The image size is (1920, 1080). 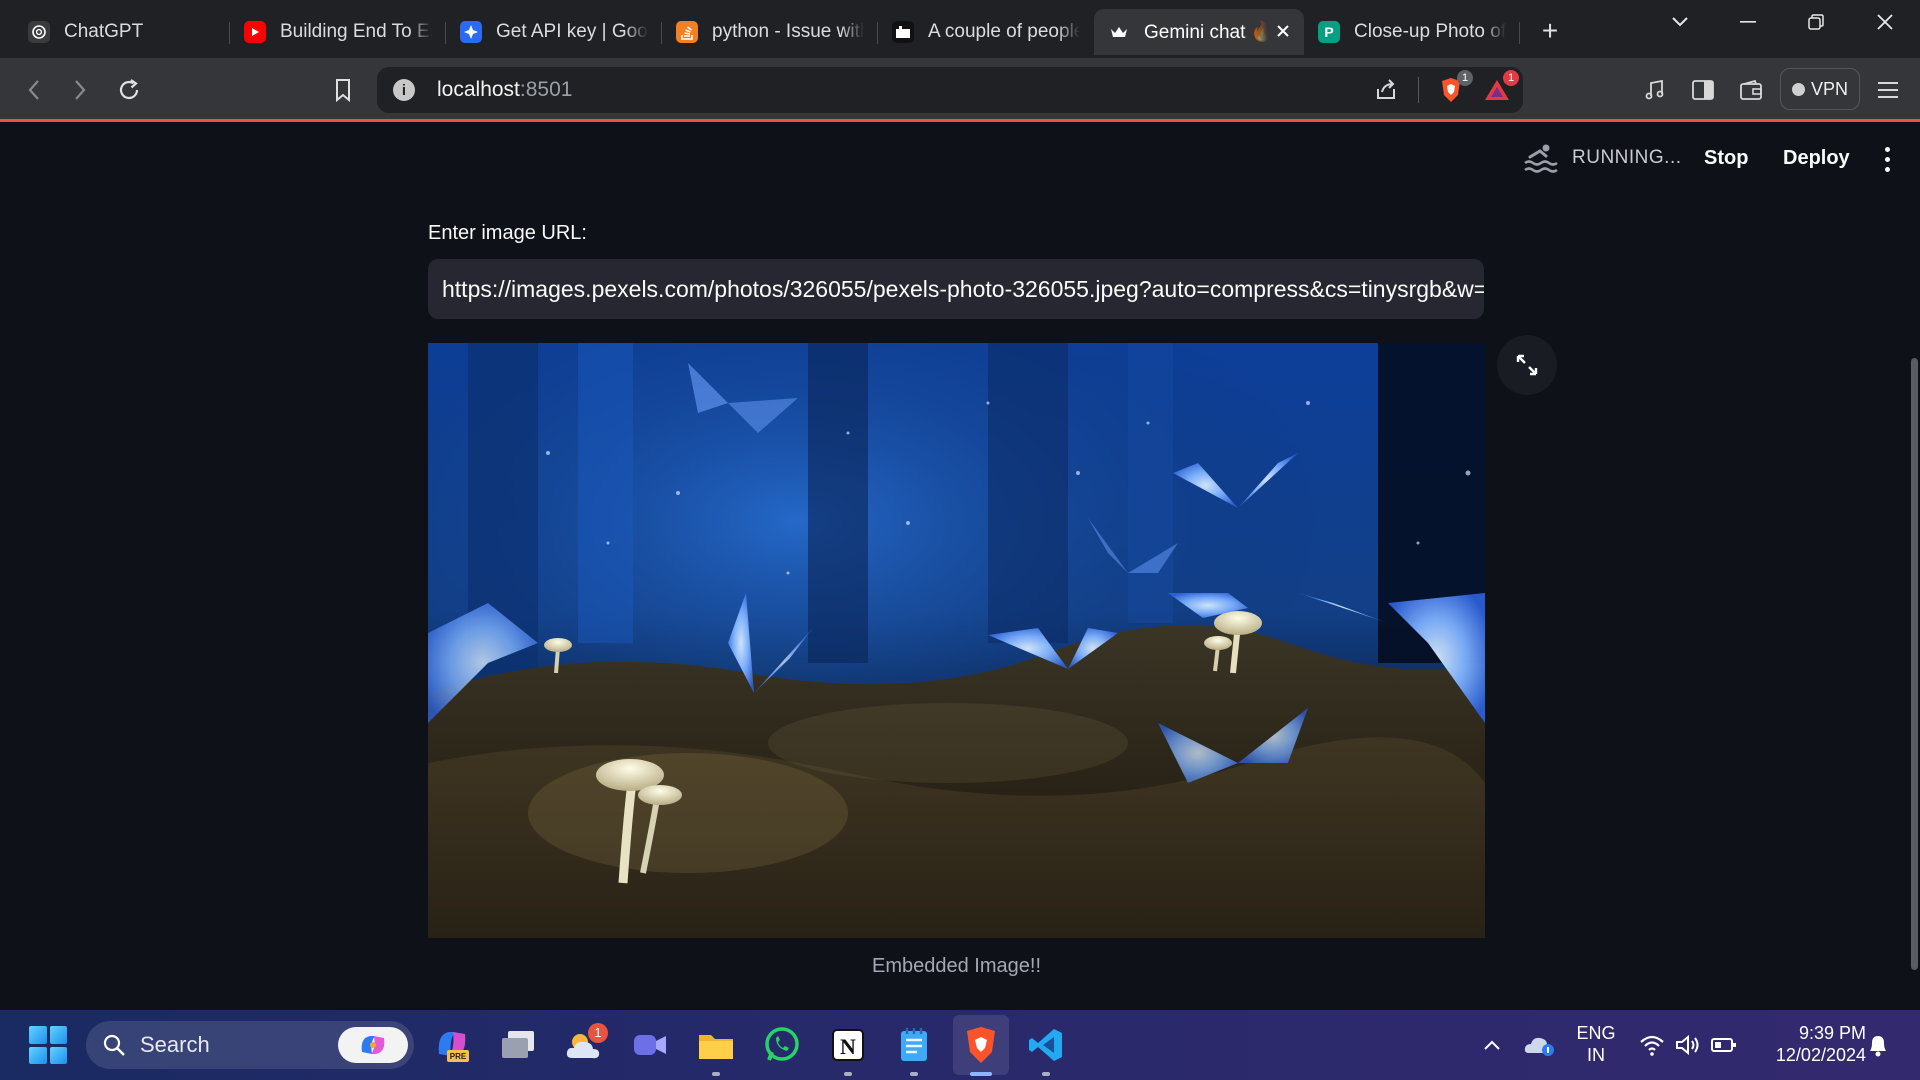 What do you see at coordinates (373, 1045) in the screenshot?
I see `copilot-icon` at bounding box center [373, 1045].